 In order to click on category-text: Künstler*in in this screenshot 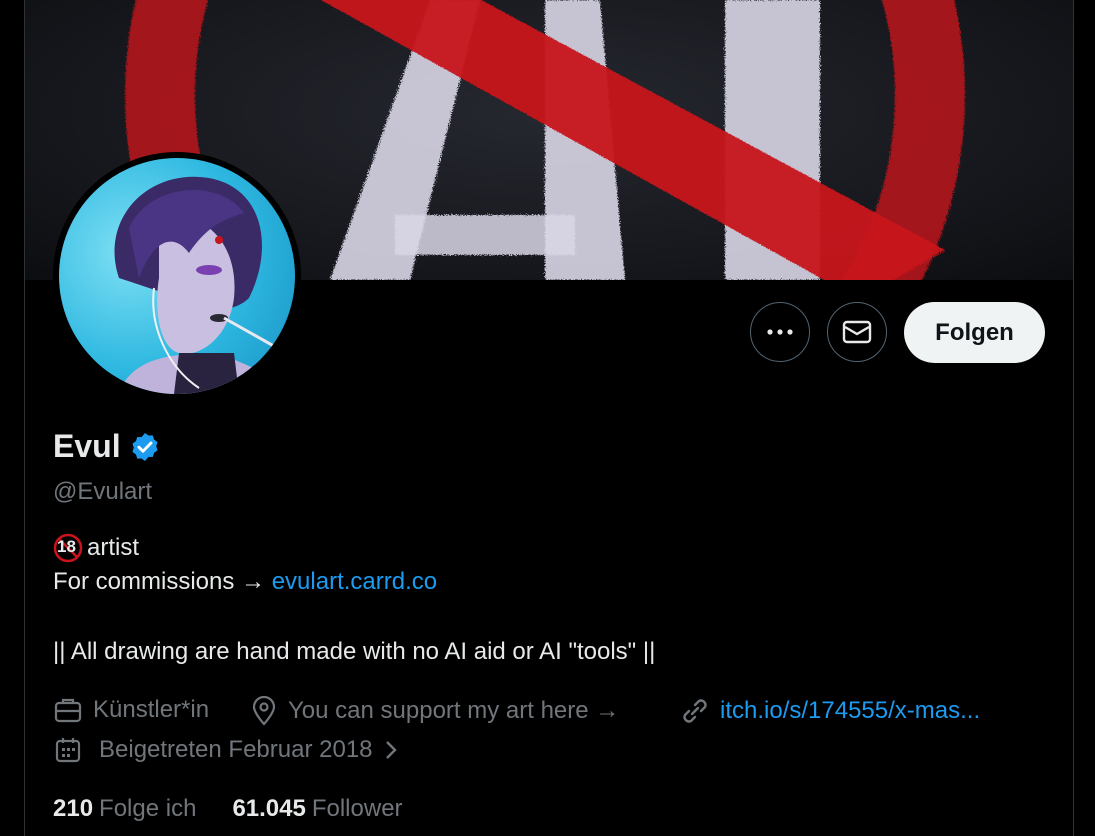, I will do `click(151, 709)`.